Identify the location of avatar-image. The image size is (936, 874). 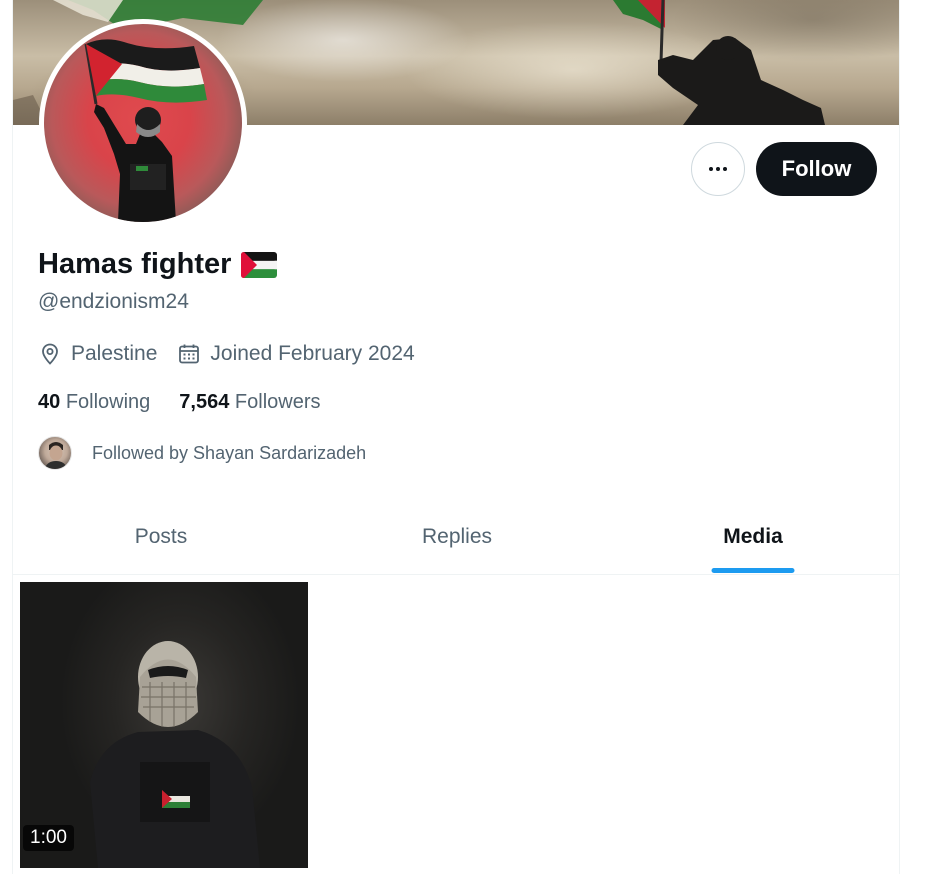
(143, 123).